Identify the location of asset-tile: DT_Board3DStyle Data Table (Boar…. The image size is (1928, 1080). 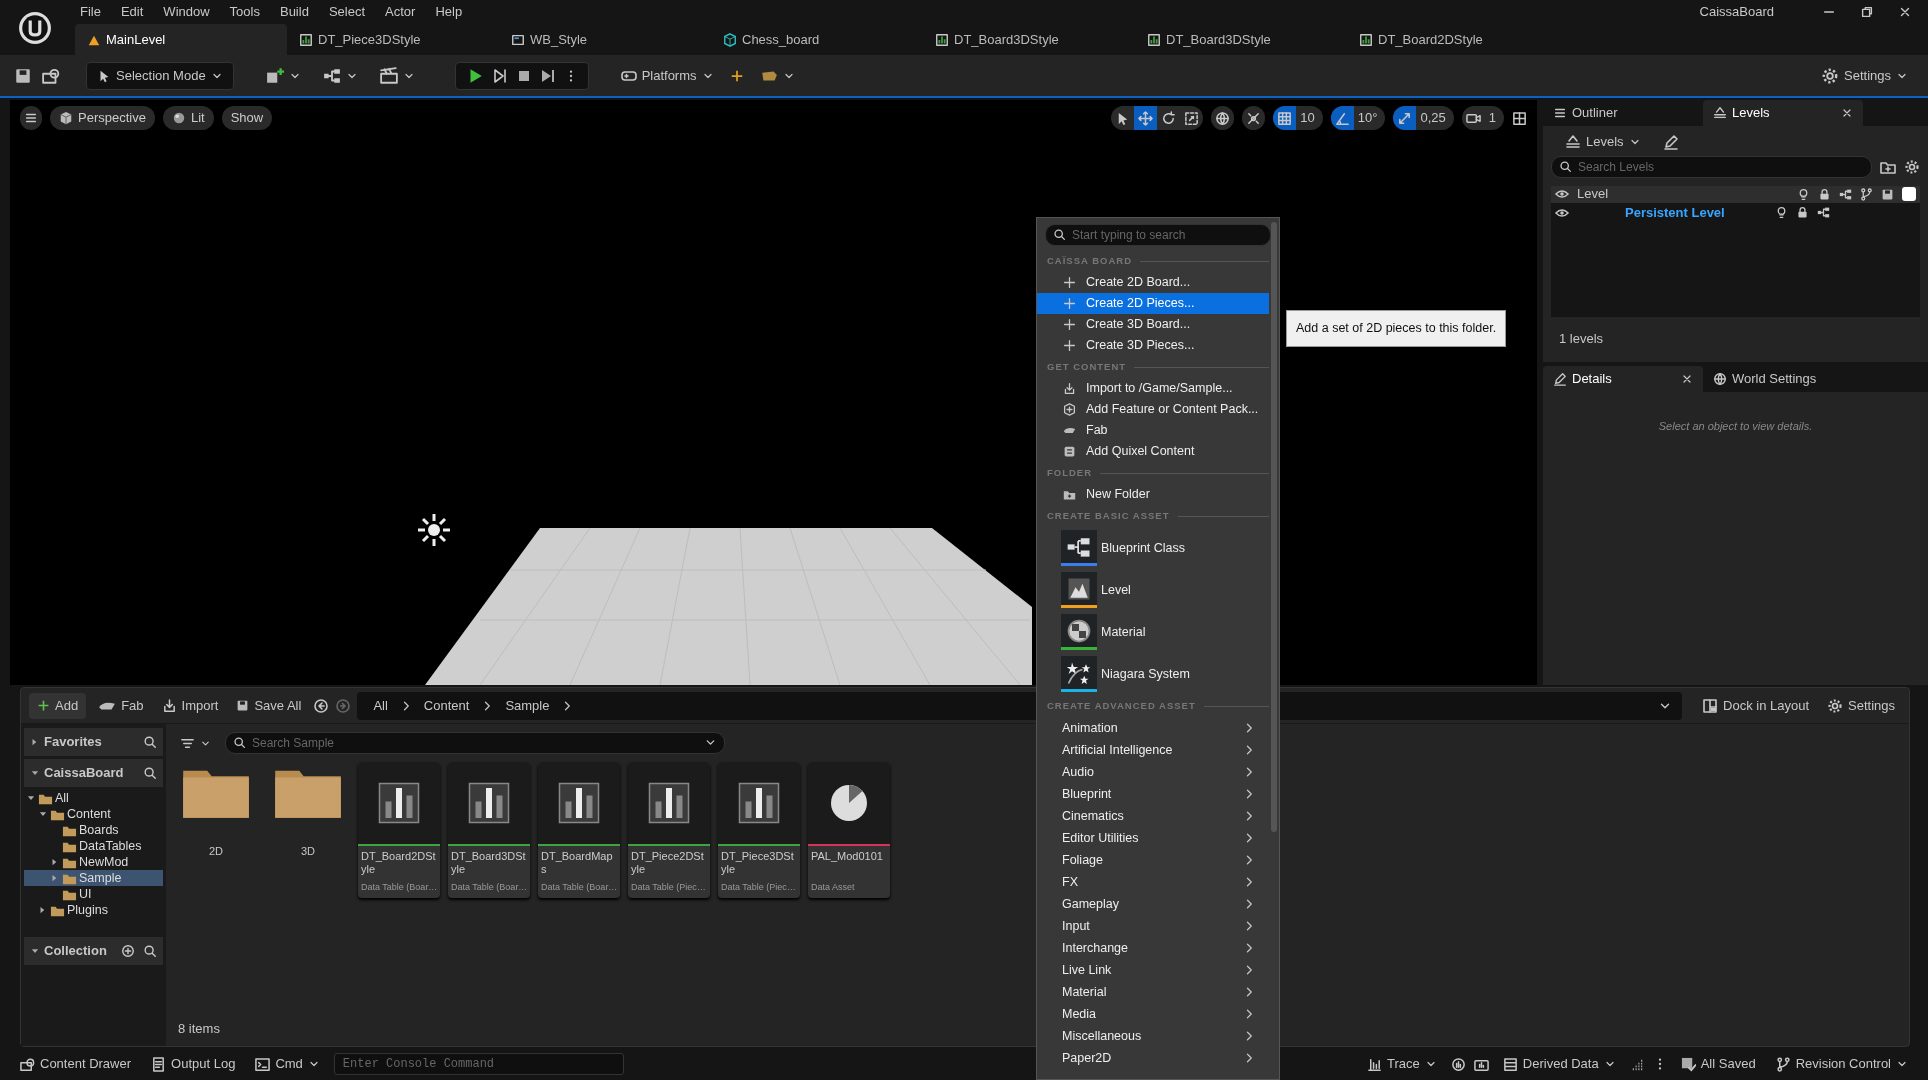
(489, 830).